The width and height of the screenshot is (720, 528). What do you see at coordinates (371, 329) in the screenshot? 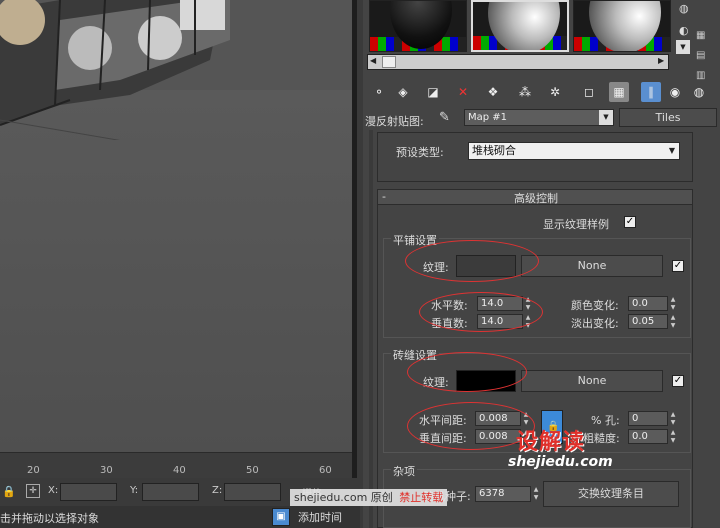
I see `panel-scroll-track` at bounding box center [371, 329].